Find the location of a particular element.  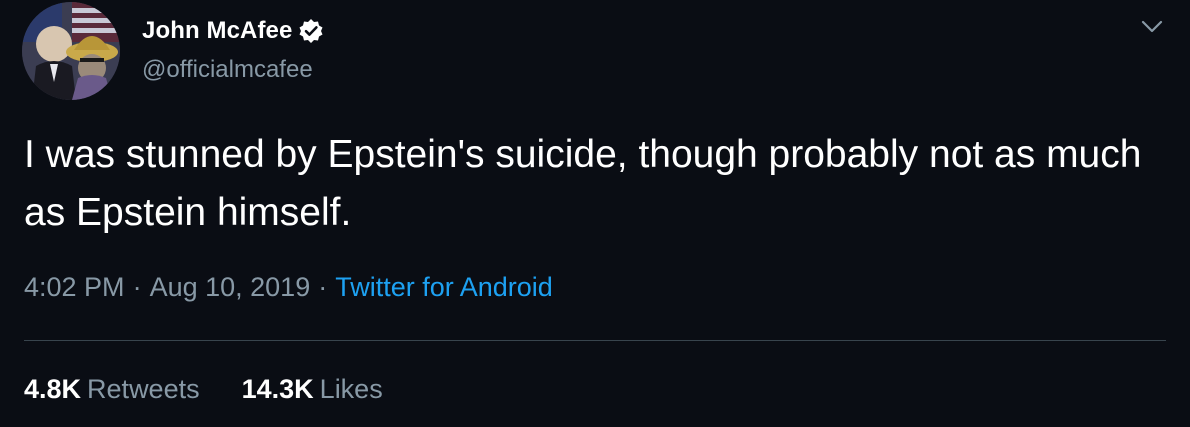

chevron-down-icon is located at coordinates (1152, 27).